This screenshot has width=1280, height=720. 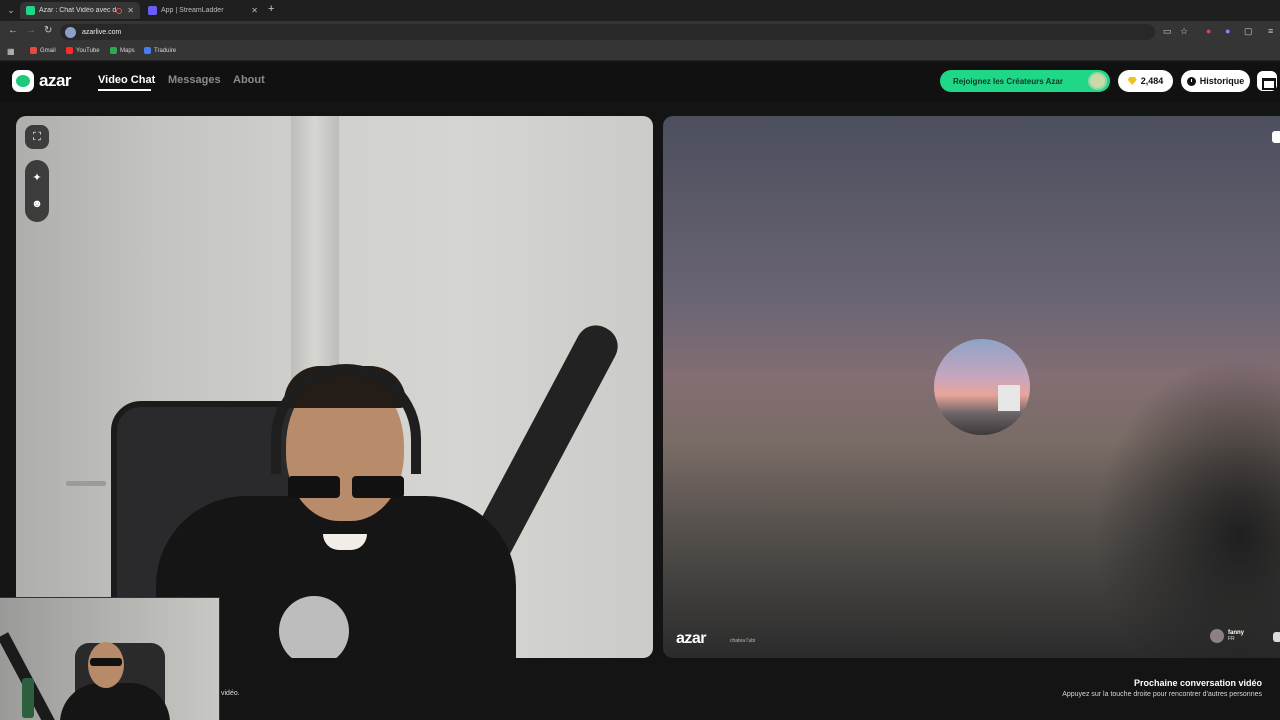 I want to click on tab-search-icon: ⌄, so click(x=11, y=10).